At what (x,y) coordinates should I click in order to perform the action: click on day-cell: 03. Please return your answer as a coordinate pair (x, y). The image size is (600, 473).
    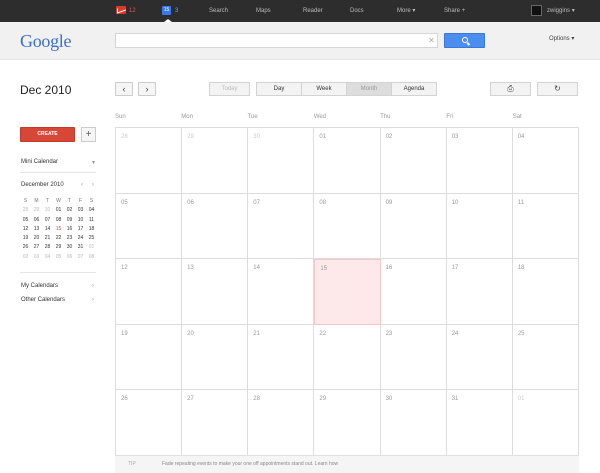
    Looking at the image, I should click on (479, 161).